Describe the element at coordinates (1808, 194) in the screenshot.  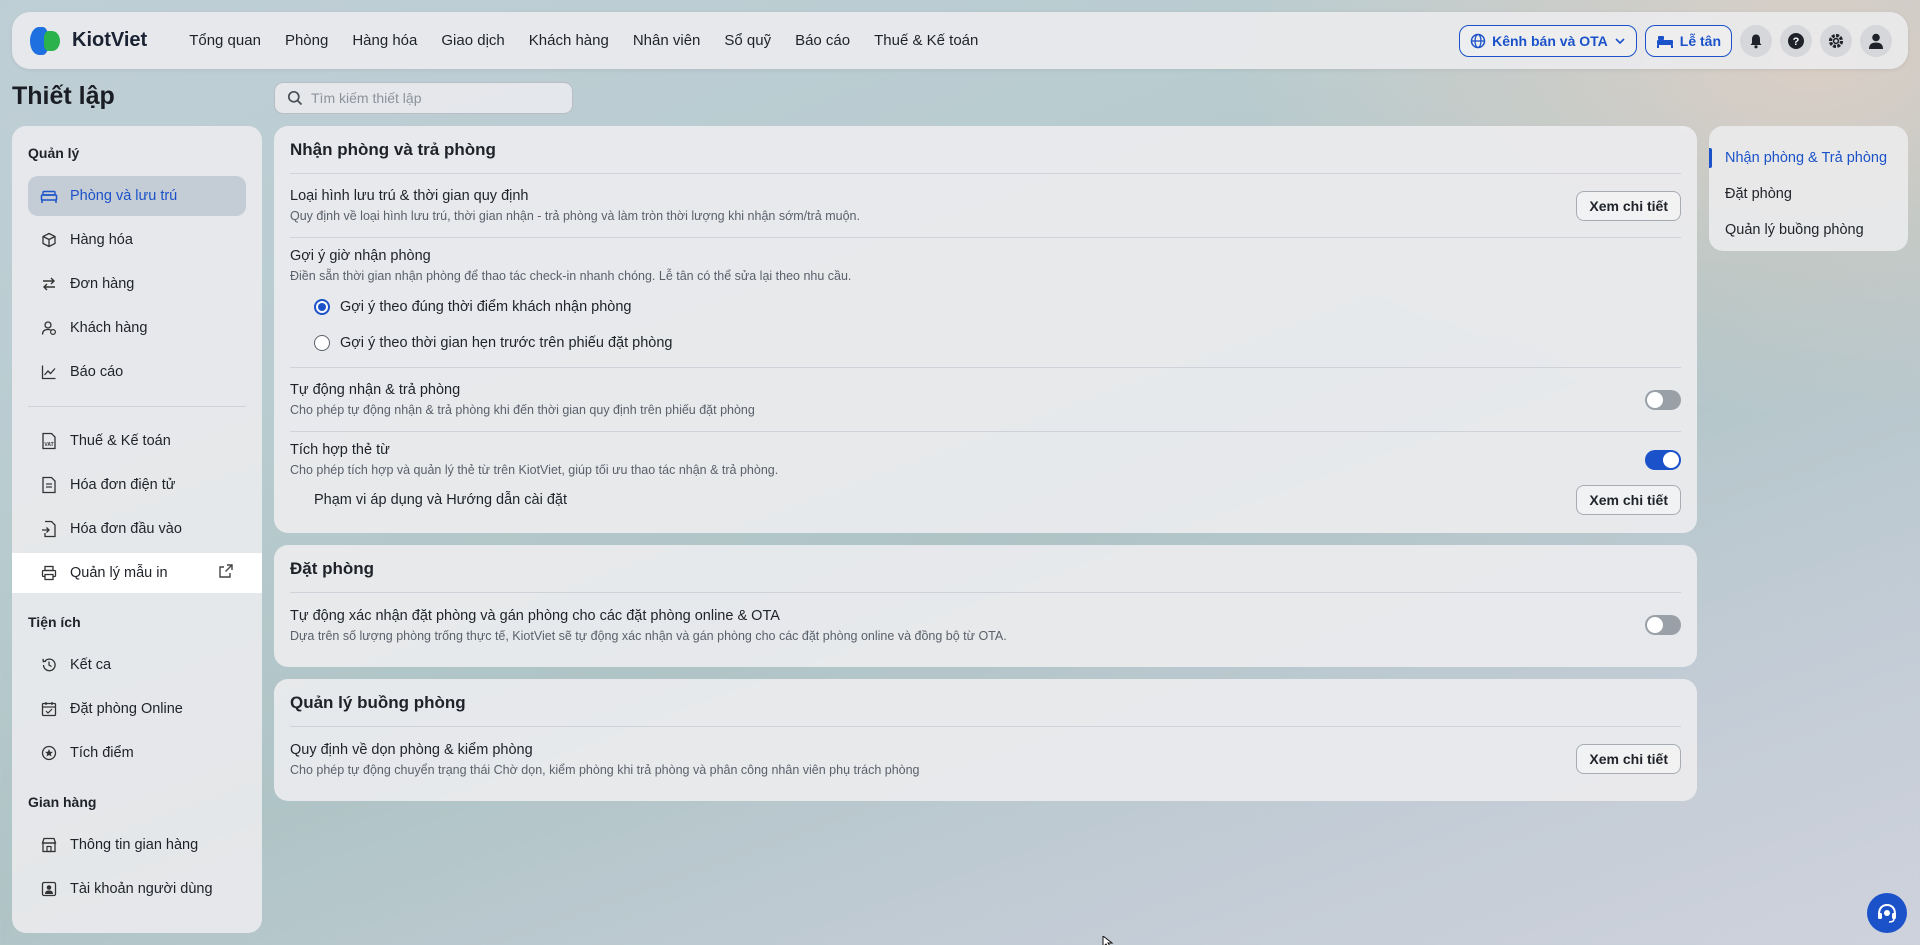
I see `anchor-booking: Đặt phòng` at that location.